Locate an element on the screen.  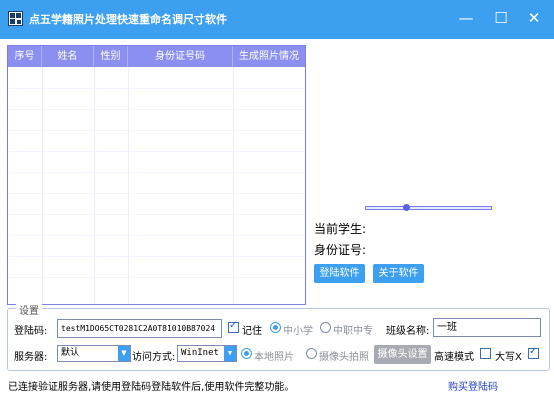
source-camera-radio is located at coordinates (311, 353).